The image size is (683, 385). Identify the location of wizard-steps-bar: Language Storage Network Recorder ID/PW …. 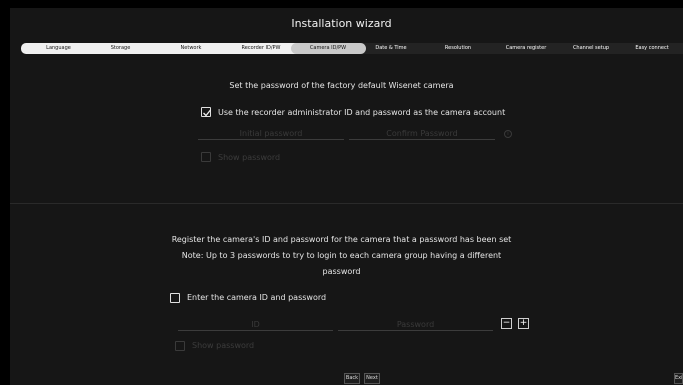
(352, 48).